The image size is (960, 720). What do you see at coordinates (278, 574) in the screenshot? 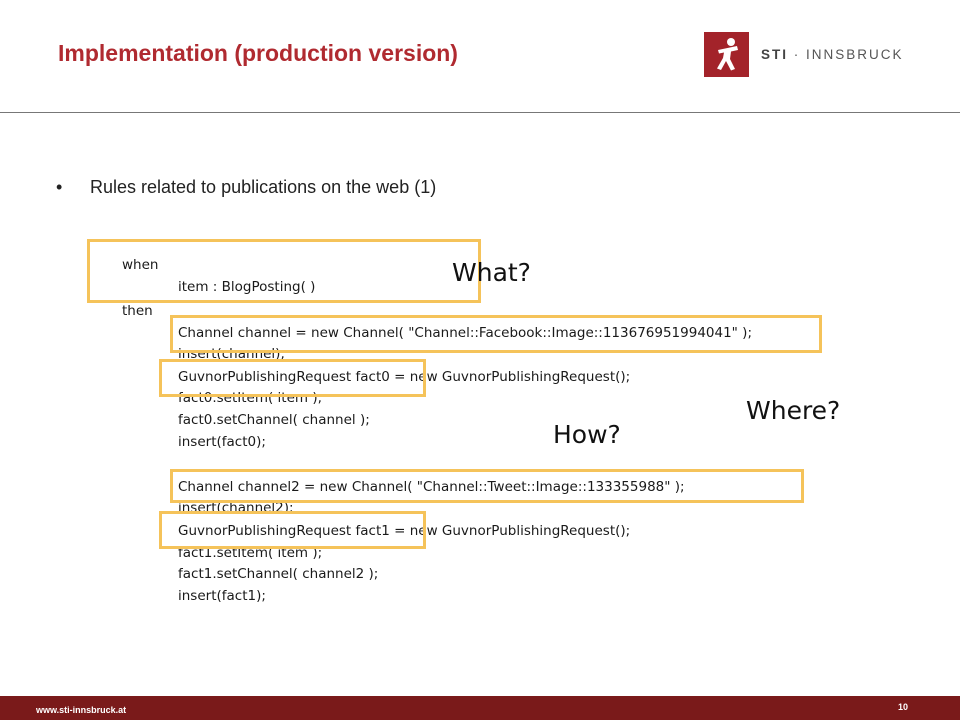
I see `code-line: fact1.setChannel( channel2 );` at bounding box center [278, 574].